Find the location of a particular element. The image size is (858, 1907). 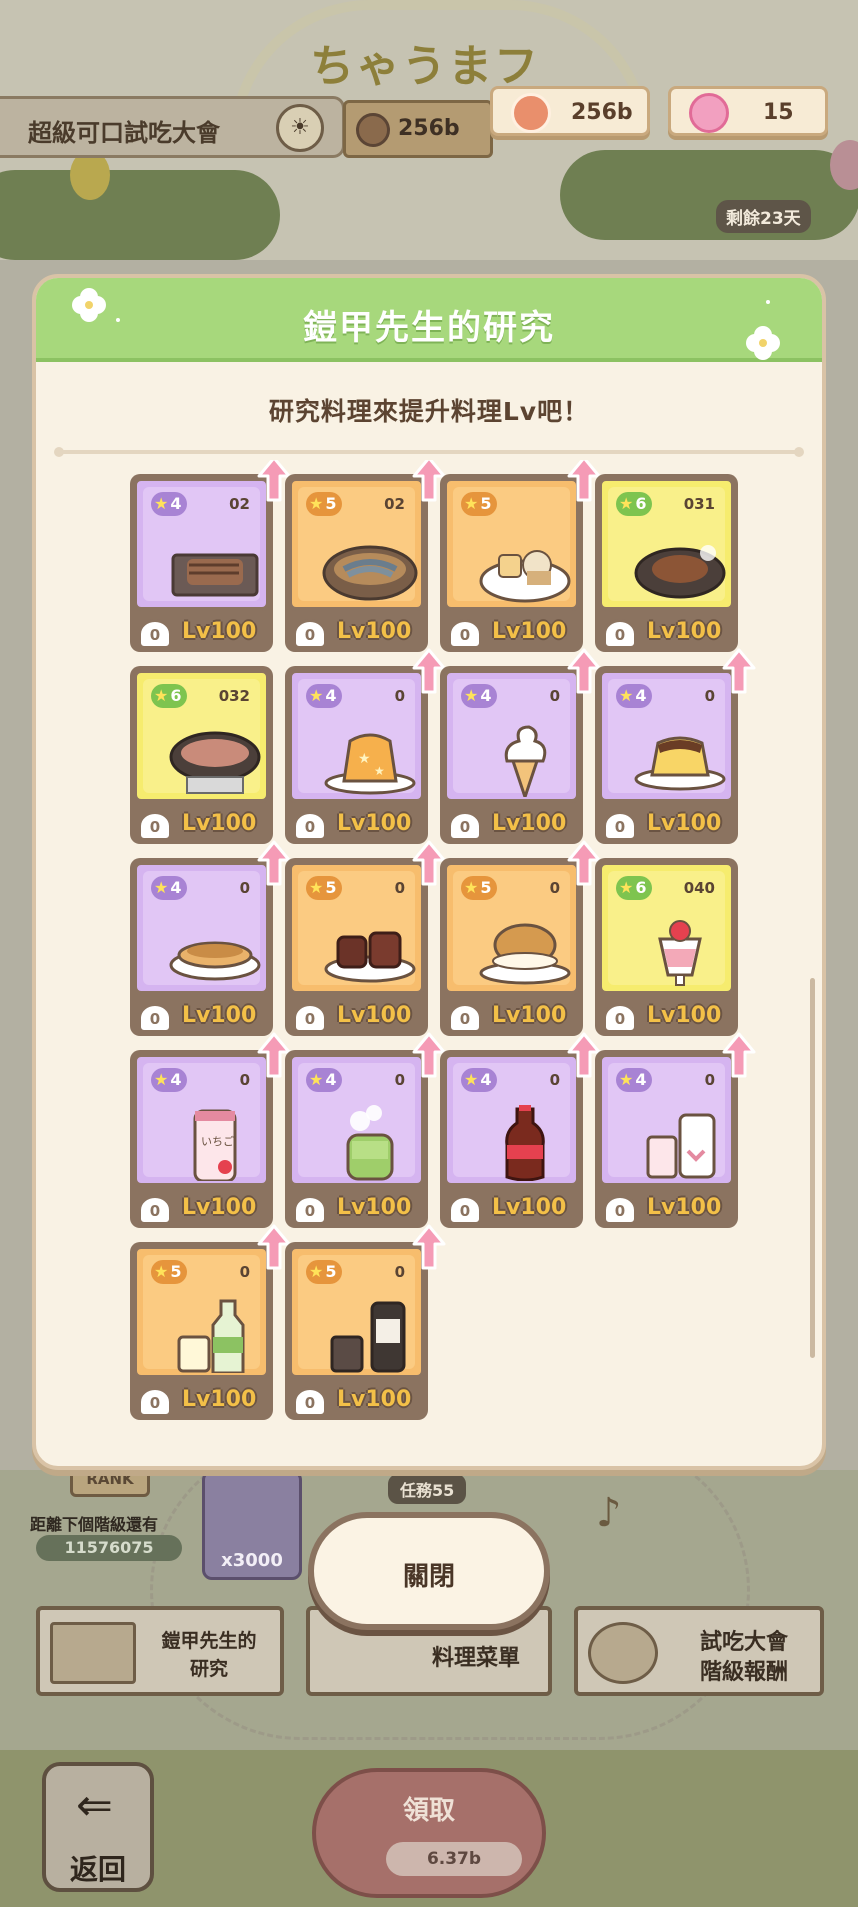

candy-value: 15 is located at coordinates (778, 112).